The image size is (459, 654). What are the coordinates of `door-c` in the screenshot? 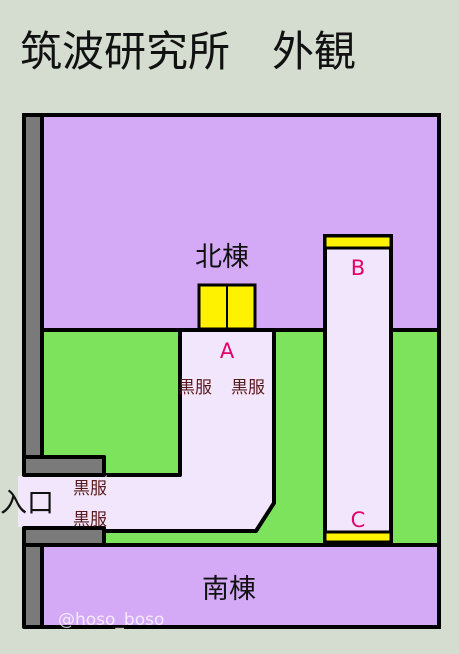 It's located at (358, 537).